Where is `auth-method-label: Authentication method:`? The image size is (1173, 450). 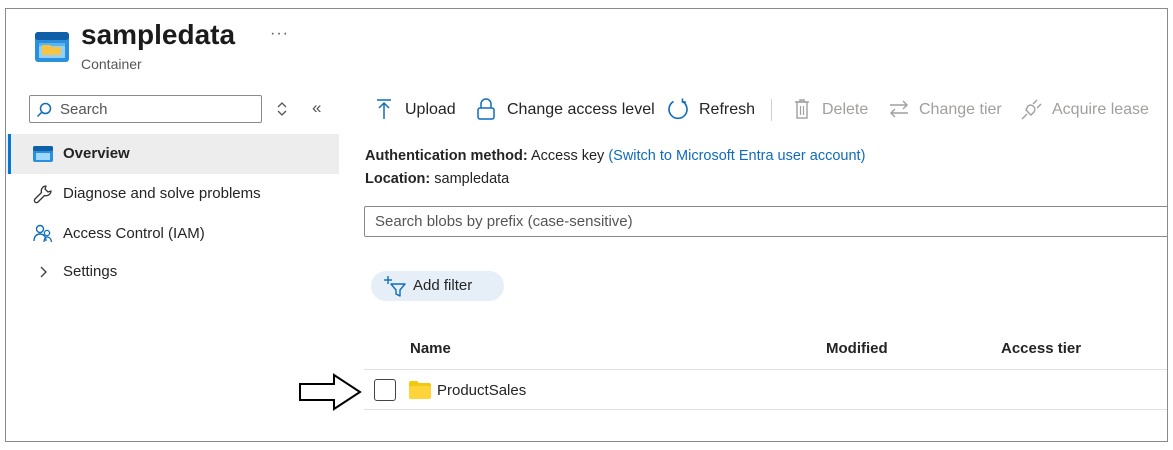 auth-method-label: Authentication method: is located at coordinates (446, 156).